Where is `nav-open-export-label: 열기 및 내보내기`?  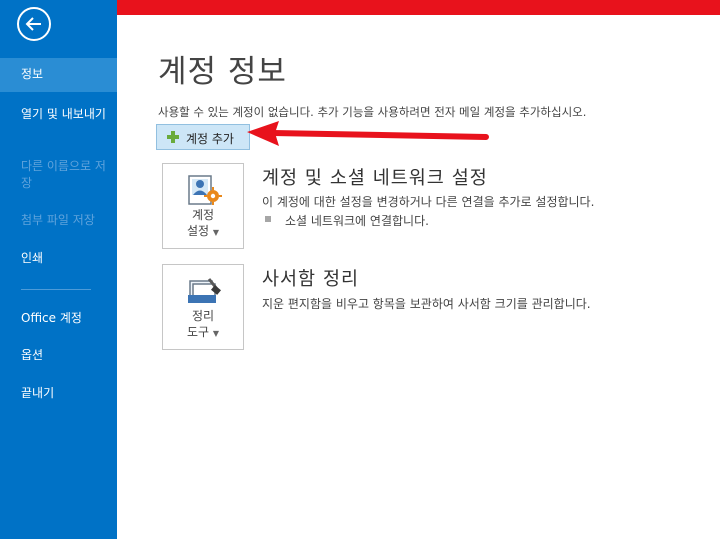
nav-open-export-label: 열기 및 내보내기 is located at coordinates (63, 114).